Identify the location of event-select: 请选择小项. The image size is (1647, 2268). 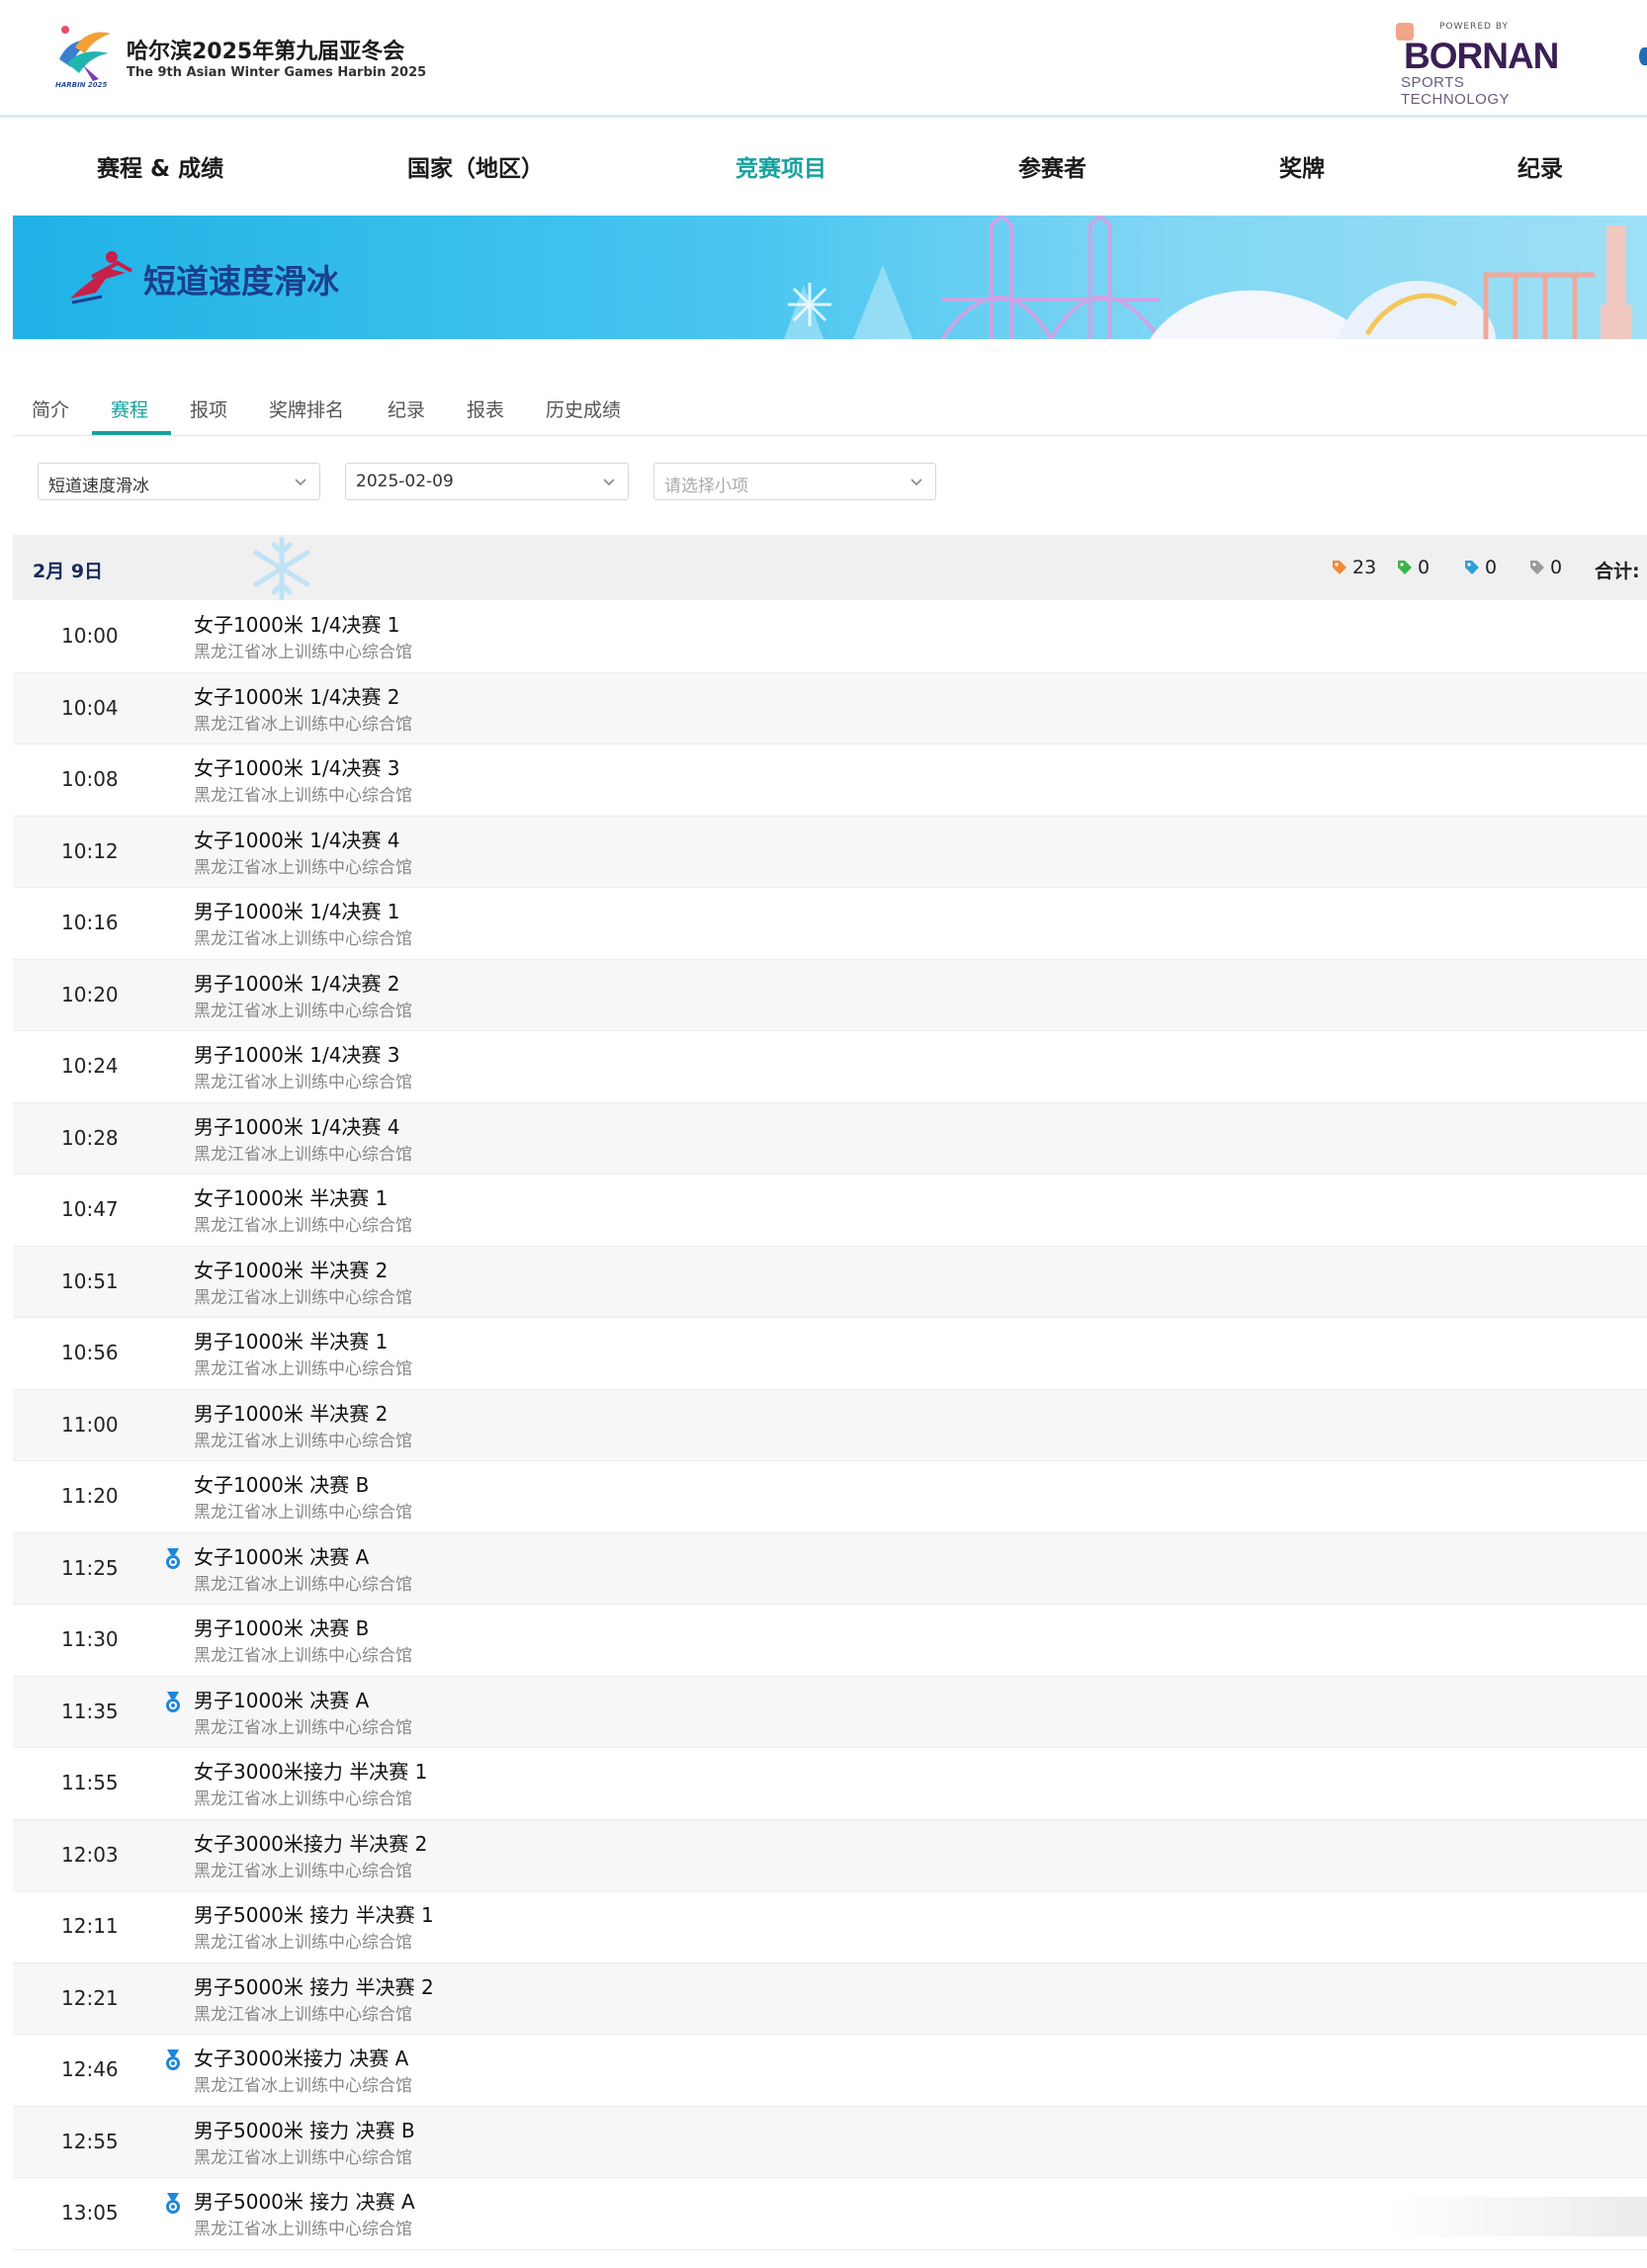
(795, 482).